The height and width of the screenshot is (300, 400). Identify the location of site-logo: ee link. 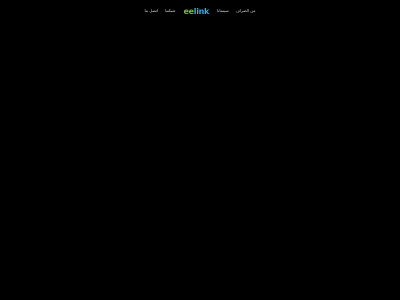
(197, 11).